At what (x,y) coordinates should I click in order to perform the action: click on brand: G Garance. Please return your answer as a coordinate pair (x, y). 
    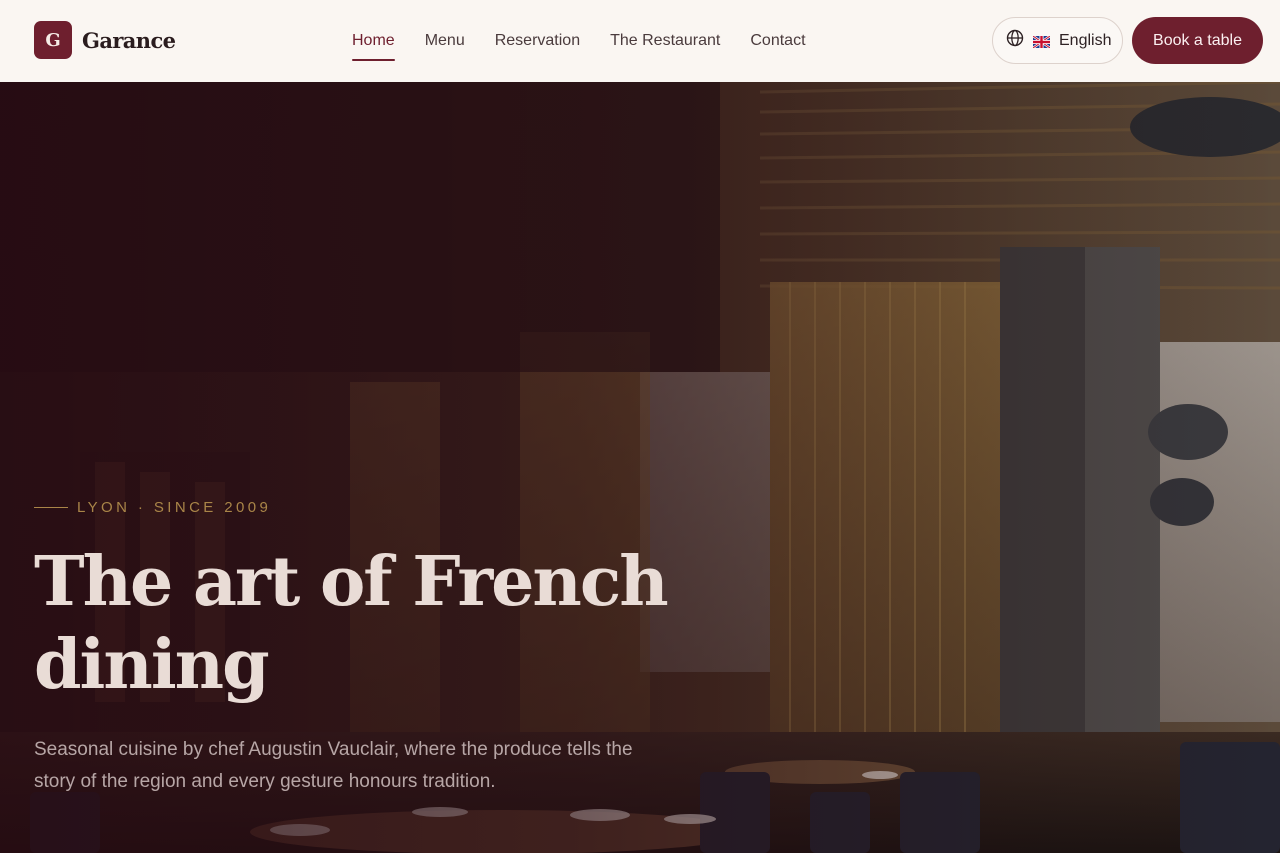
    Looking at the image, I should click on (105, 40).